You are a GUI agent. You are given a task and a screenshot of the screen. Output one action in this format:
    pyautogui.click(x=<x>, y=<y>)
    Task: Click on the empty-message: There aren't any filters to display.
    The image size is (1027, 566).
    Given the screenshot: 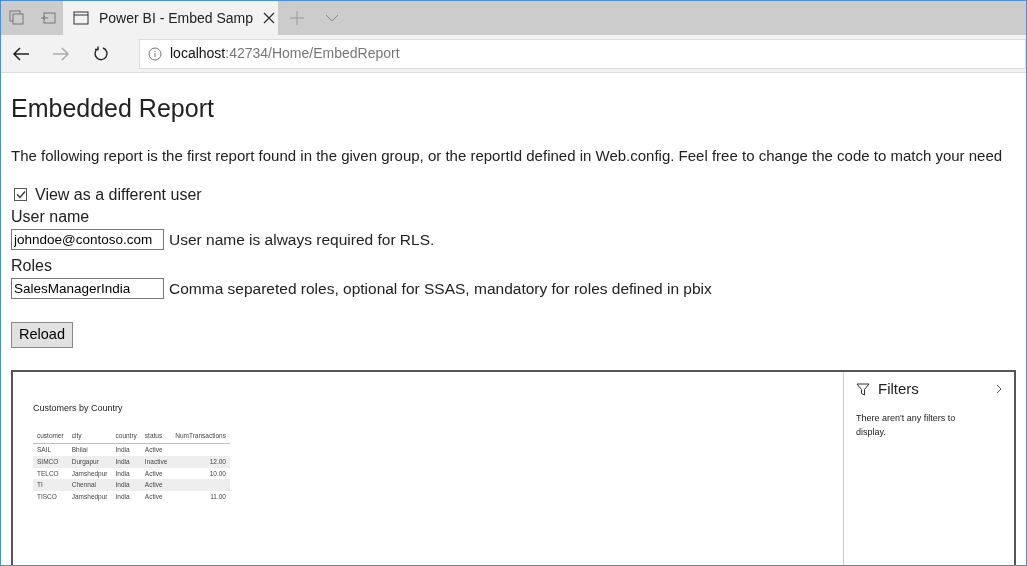 What is the action you would take?
    pyautogui.click(x=906, y=425)
    